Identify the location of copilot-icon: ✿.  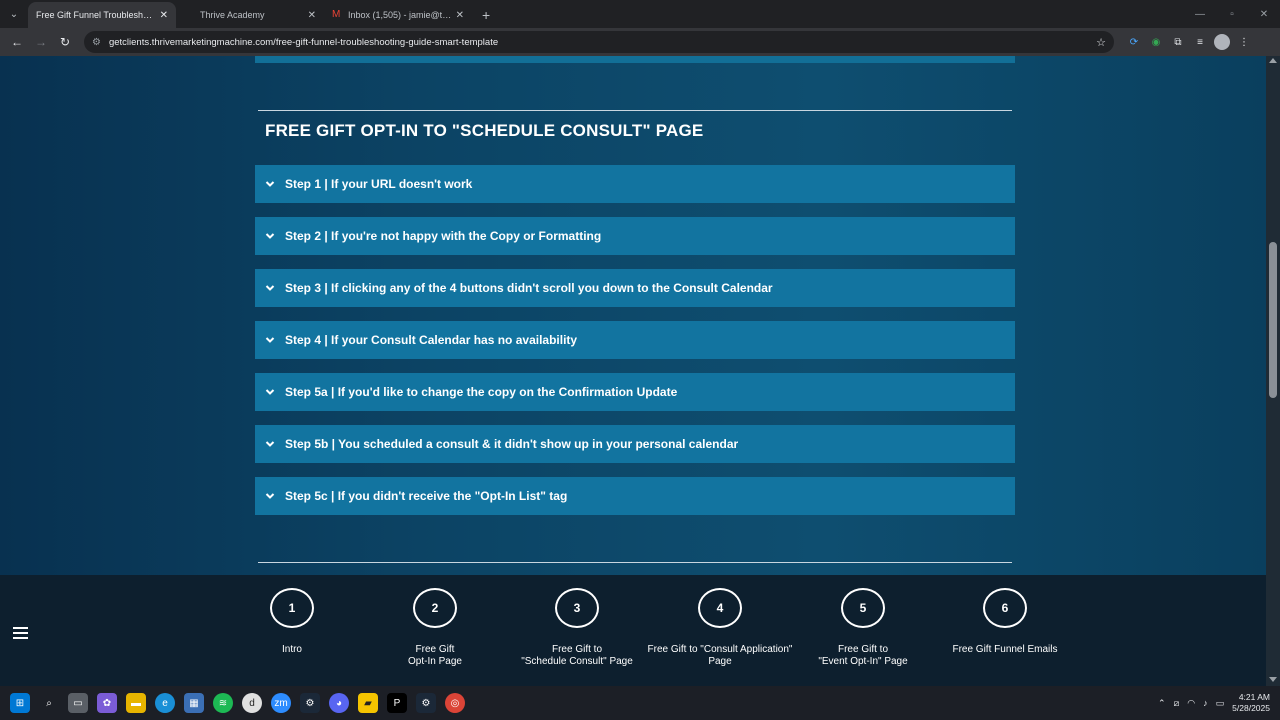
(107, 703).